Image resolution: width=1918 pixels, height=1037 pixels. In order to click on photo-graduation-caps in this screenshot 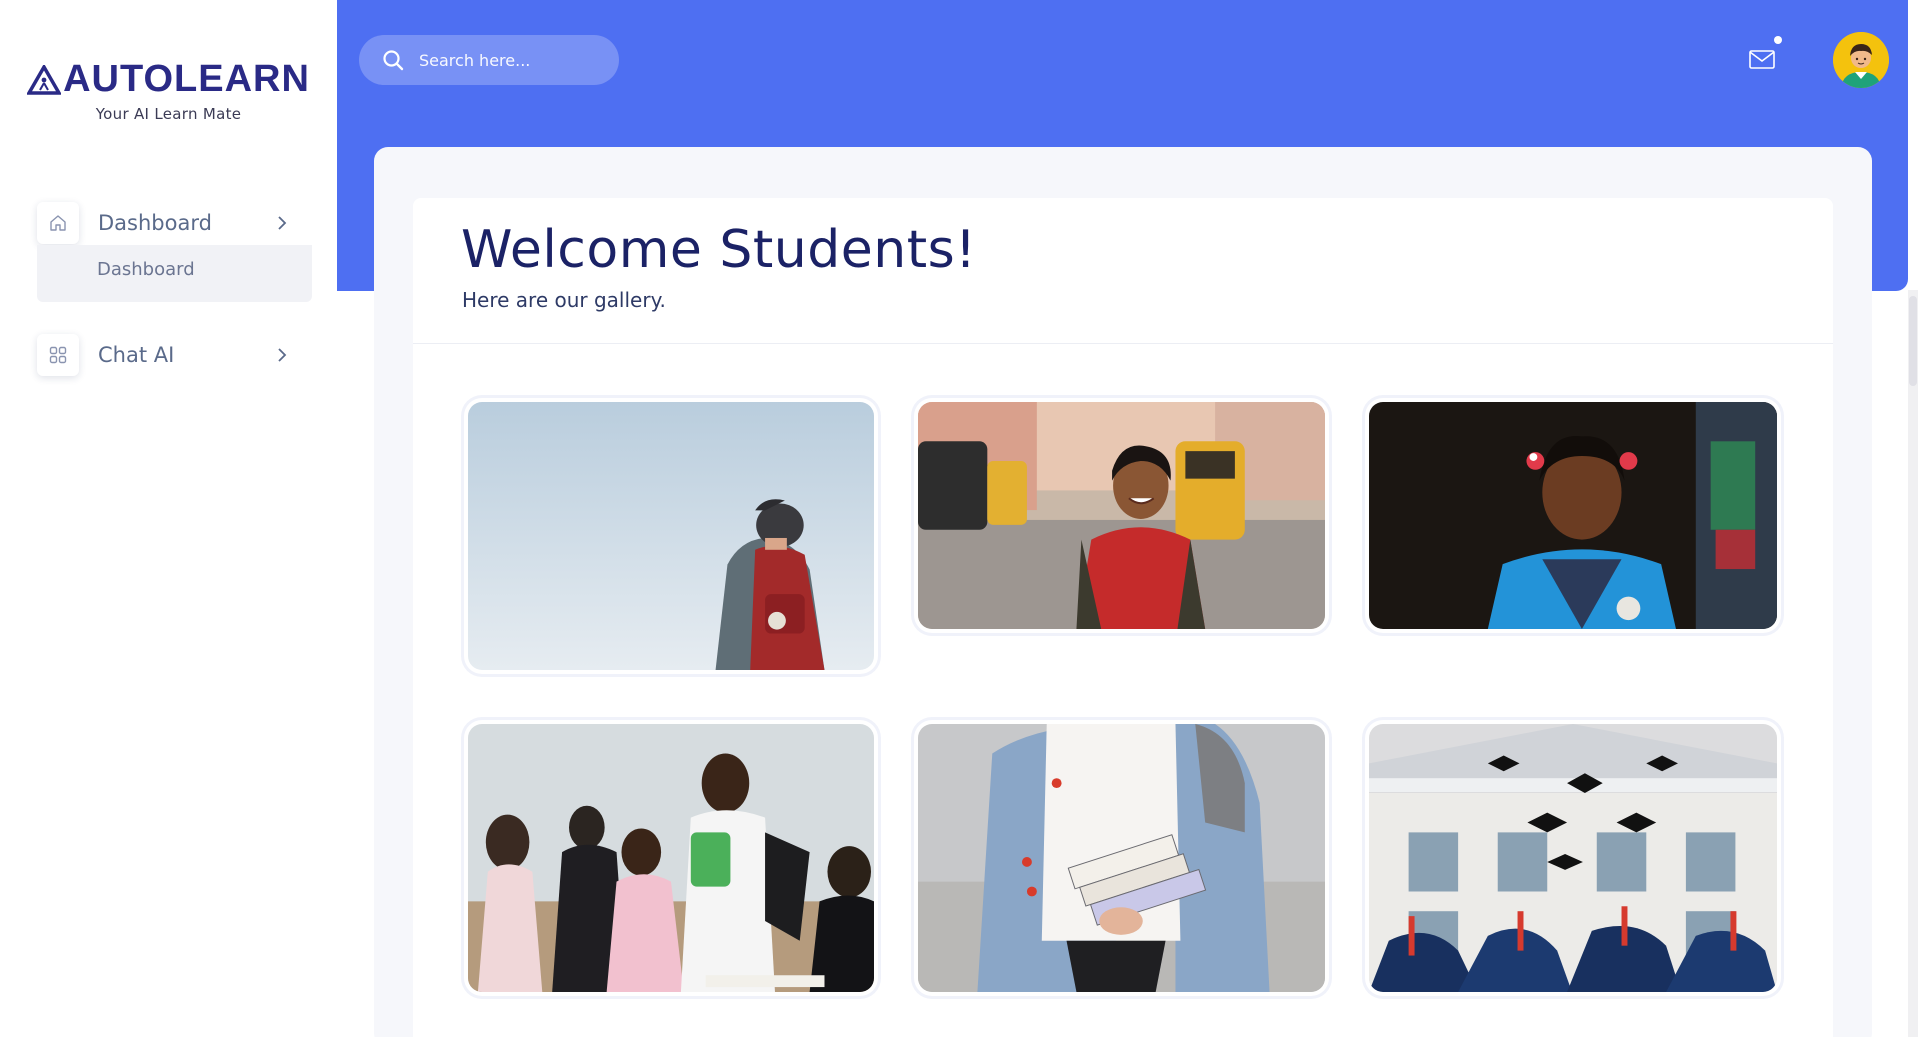, I will do `click(1573, 858)`.